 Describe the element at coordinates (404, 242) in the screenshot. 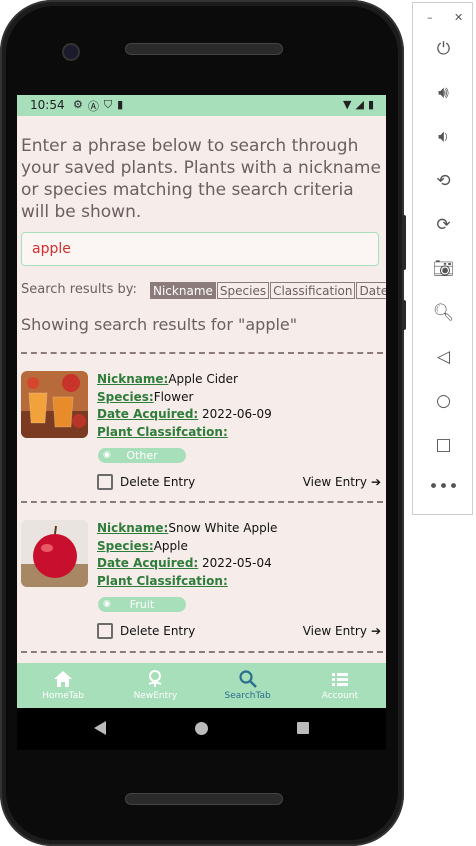

I see `volume-button` at that location.